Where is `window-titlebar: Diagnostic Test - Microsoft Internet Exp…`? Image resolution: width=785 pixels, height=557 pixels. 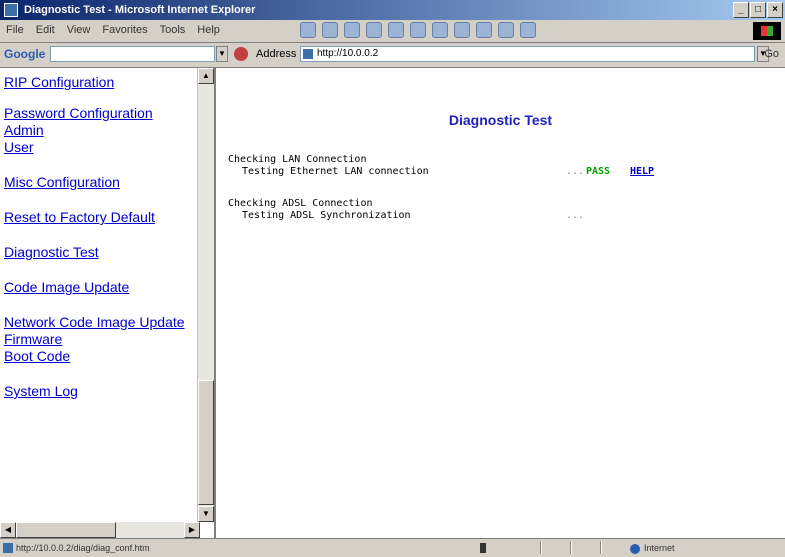
window-titlebar: Diagnostic Test - Microsoft Internet Exp… is located at coordinates (392, 10).